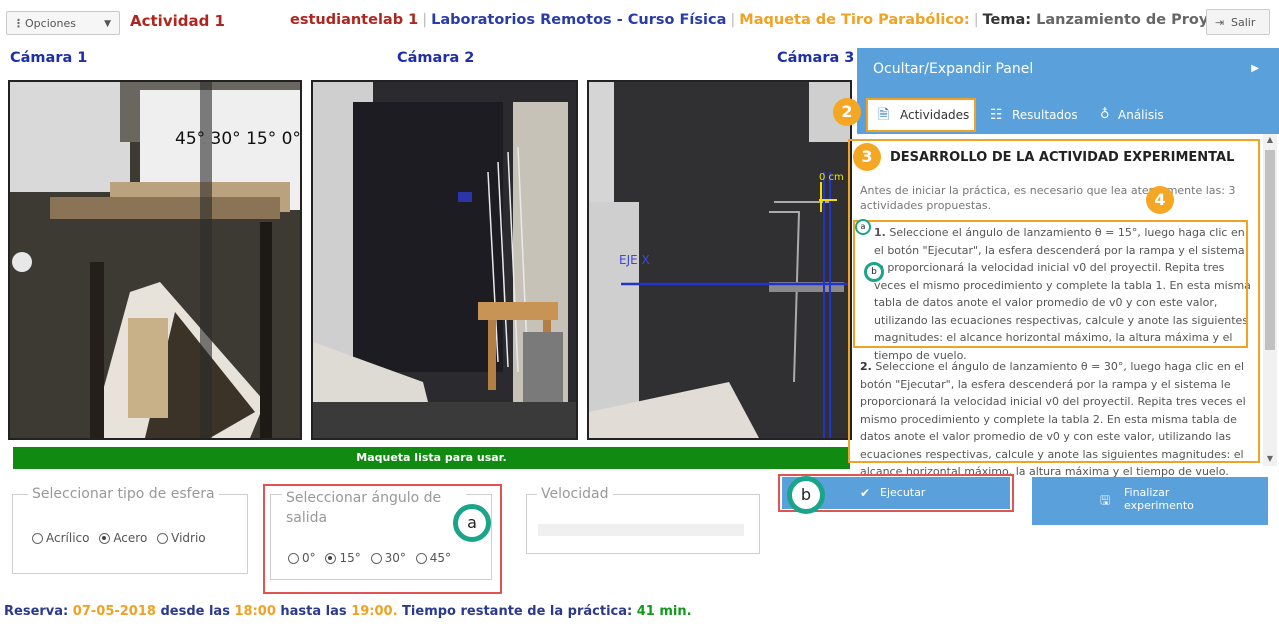  Describe the element at coordinates (1243, 22) in the screenshot. I see `salir-label: Salir` at that location.